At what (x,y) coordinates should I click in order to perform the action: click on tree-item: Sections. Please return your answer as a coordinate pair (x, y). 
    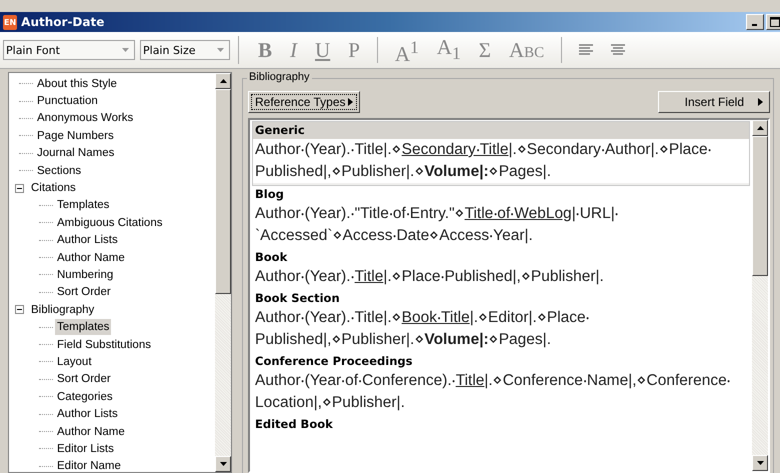
    Looking at the image, I should click on (59, 170).